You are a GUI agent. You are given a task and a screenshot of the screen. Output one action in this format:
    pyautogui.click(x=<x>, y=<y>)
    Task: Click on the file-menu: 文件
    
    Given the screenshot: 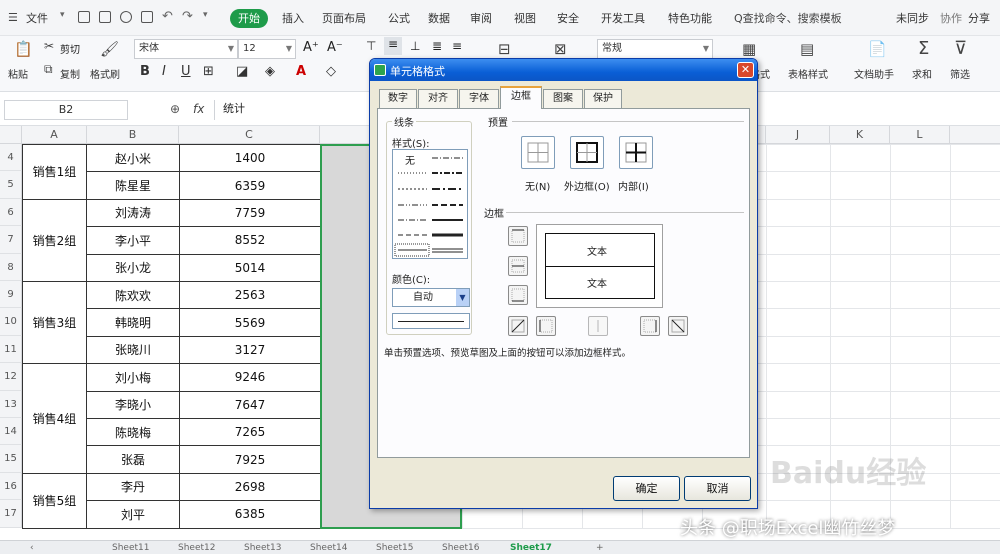 What is the action you would take?
    pyautogui.click(x=37, y=18)
    